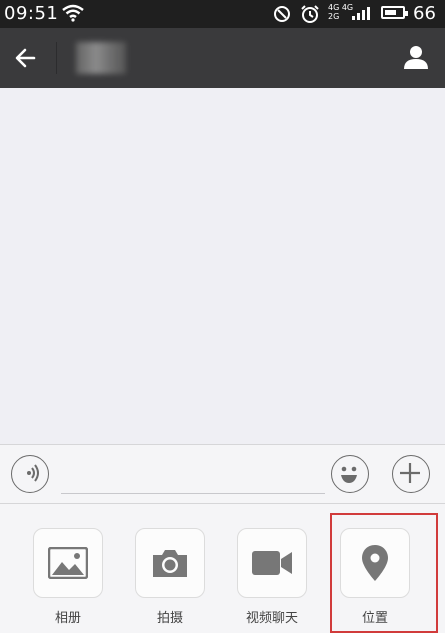  I want to click on camera-label: 拍摄, so click(169, 618).